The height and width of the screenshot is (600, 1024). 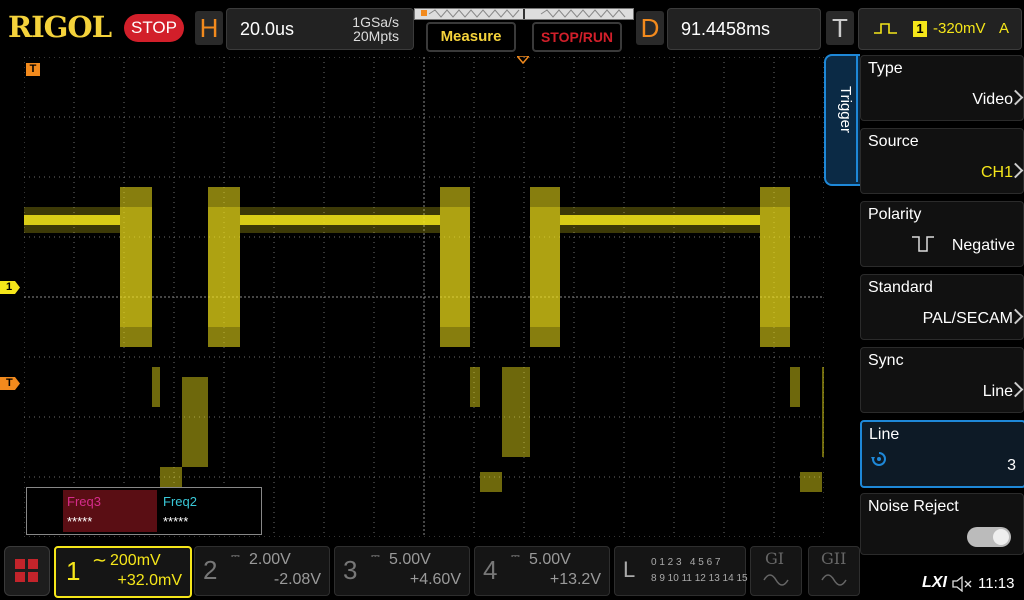 What do you see at coordinates (885, 68) in the screenshot?
I see `menu-type-label: Type` at bounding box center [885, 68].